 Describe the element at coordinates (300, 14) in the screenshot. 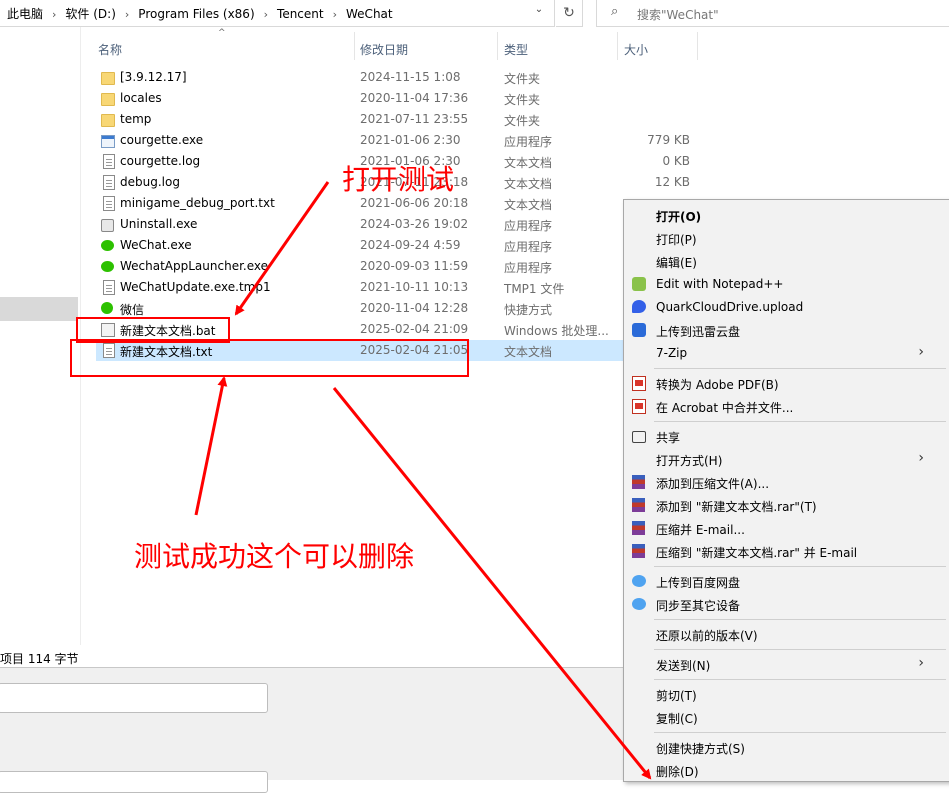

I see `breadcrumb-tencent: Tencent` at that location.